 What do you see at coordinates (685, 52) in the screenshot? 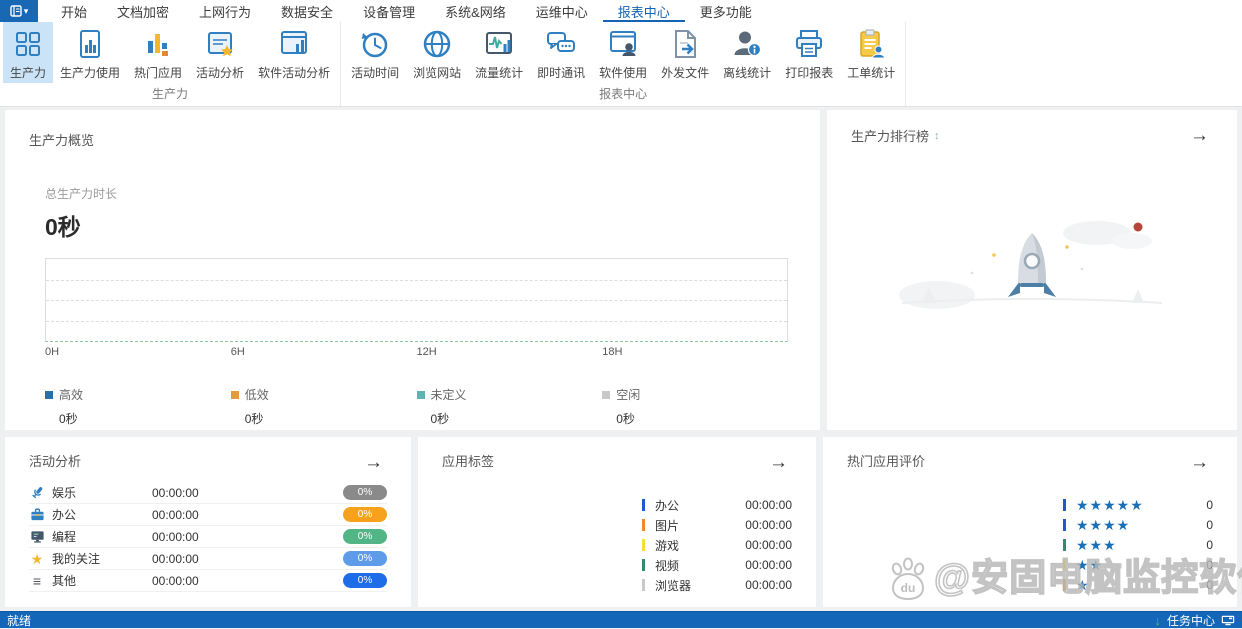
I see `ribbon-item-outgoing-files: 外发文件` at bounding box center [685, 52].